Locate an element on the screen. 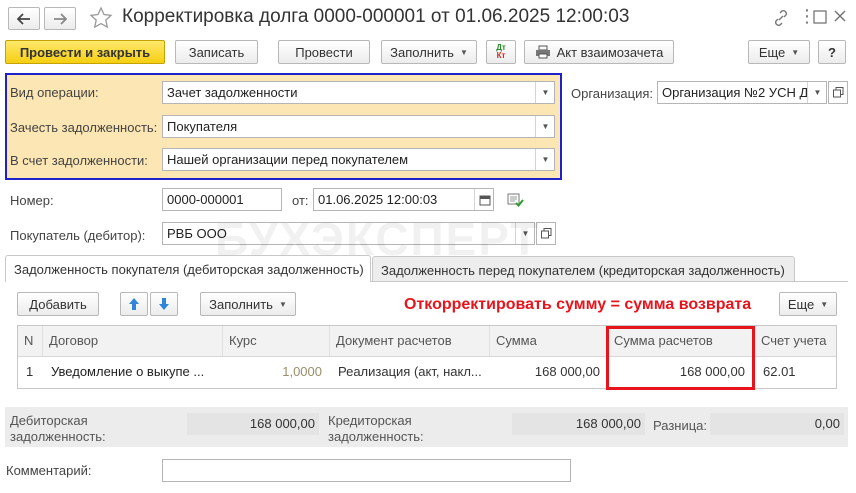  move-down-button is located at coordinates (164, 304).